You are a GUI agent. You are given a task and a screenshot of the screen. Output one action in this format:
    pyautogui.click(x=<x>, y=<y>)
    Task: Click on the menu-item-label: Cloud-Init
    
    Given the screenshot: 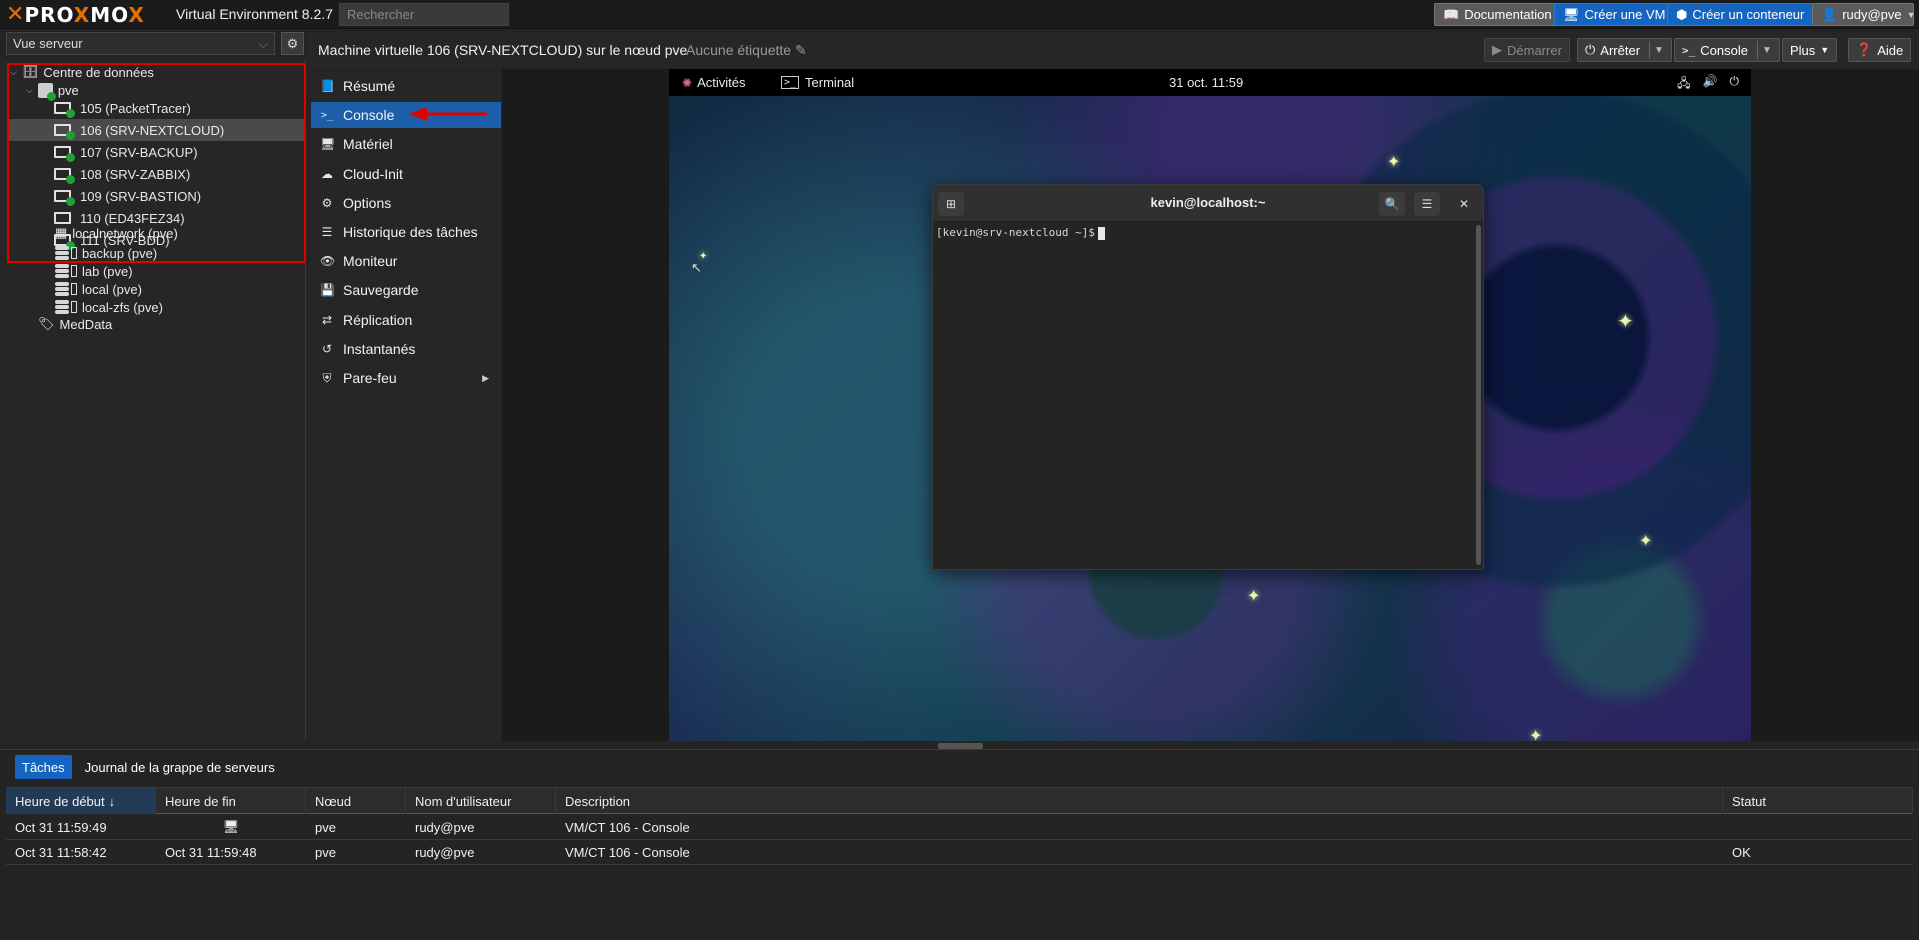 What is the action you would take?
    pyautogui.click(x=373, y=173)
    